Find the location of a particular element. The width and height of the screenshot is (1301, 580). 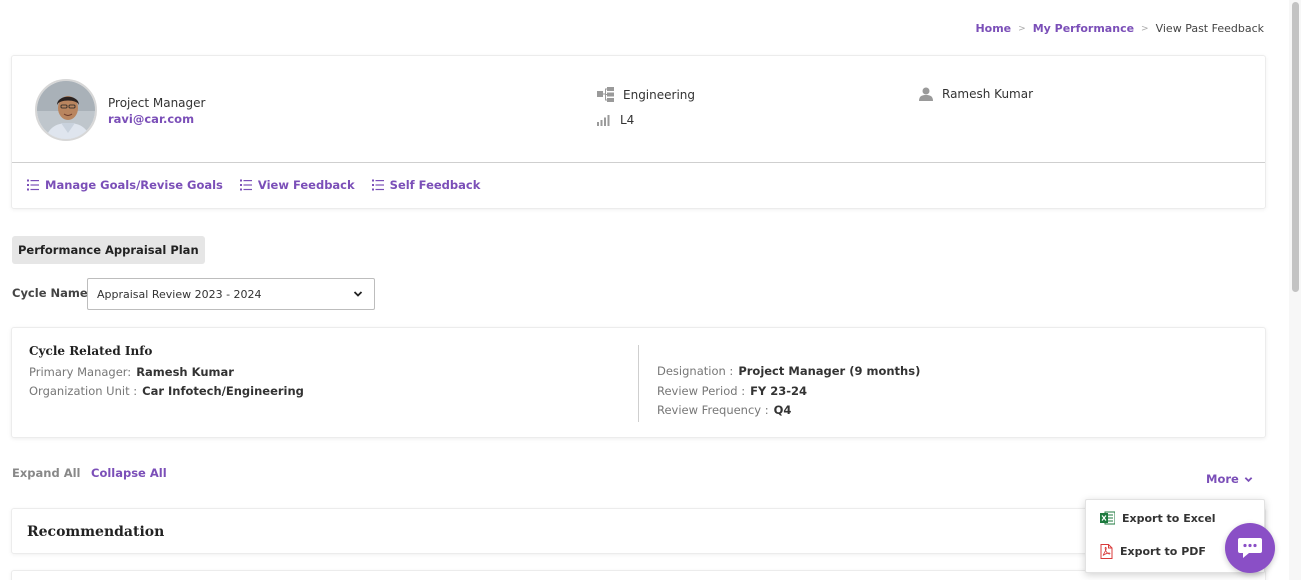

recommendation-section: Recommendation is located at coordinates (638, 531).